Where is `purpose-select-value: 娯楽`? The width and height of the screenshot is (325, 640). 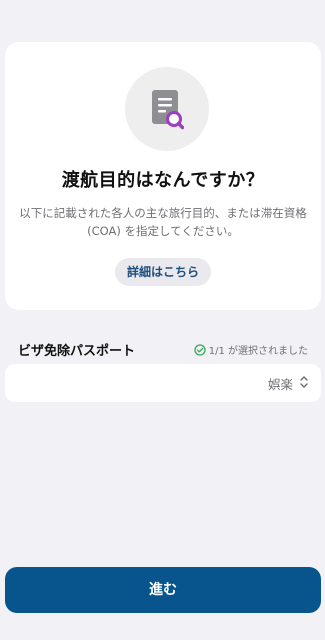
purpose-select-value: 娯楽 is located at coordinates (280, 384).